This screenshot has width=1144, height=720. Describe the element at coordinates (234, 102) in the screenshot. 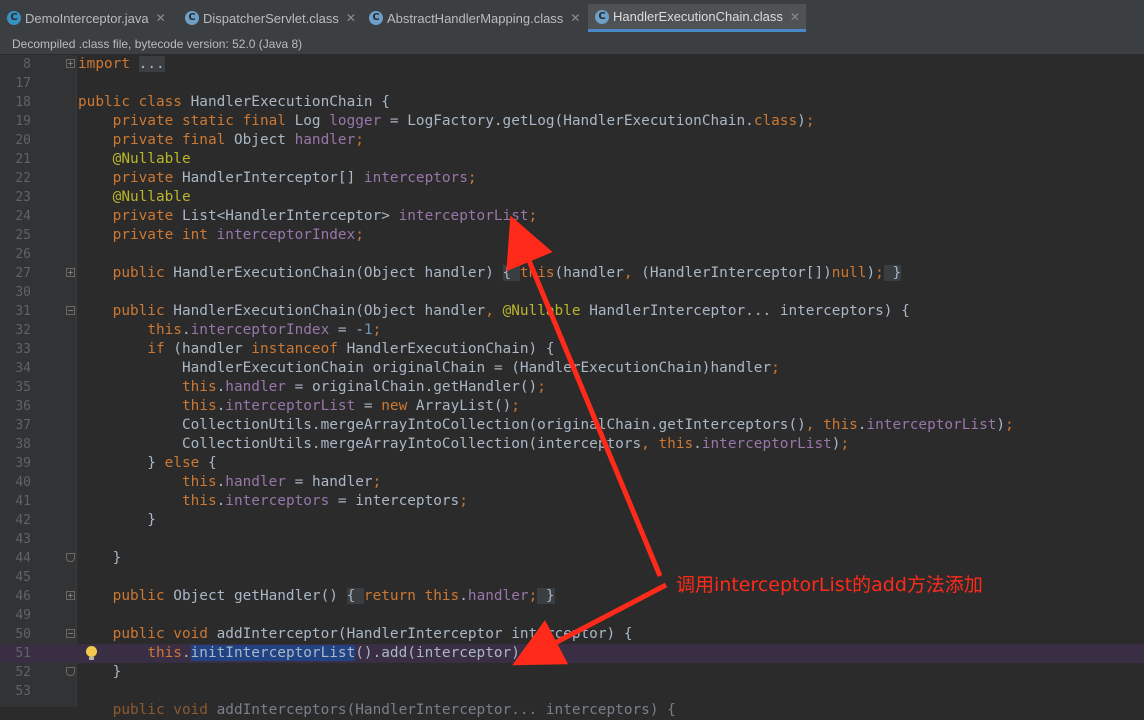

I see `code-text: public class HandlerExecutionChain {` at that location.